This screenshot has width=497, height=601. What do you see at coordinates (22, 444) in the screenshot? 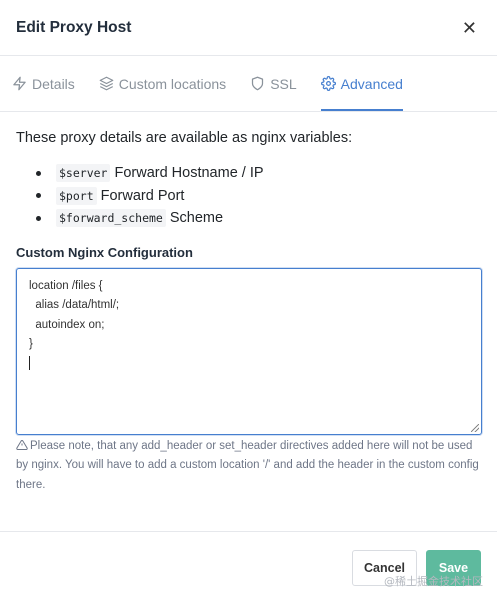
I see `warning-icon` at bounding box center [22, 444].